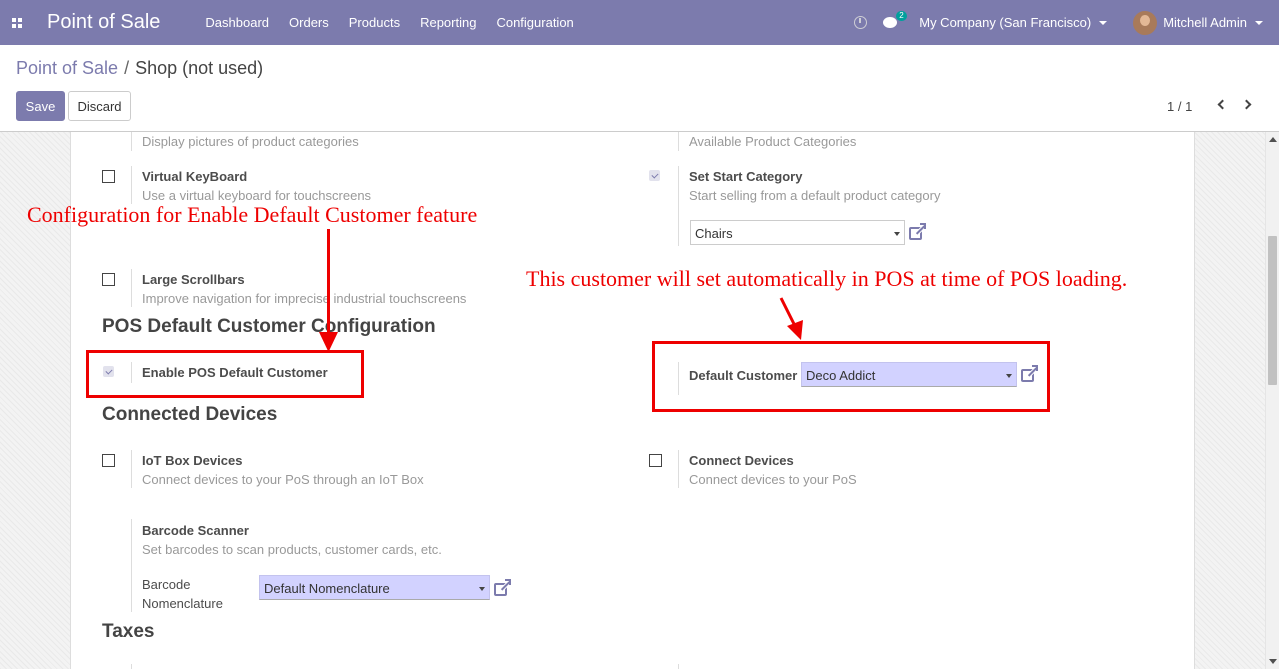 The image size is (1279, 669). What do you see at coordinates (182, 603) in the screenshot?
I see `barcode-nomenclature-label-line2: Nomenclature` at bounding box center [182, 603].